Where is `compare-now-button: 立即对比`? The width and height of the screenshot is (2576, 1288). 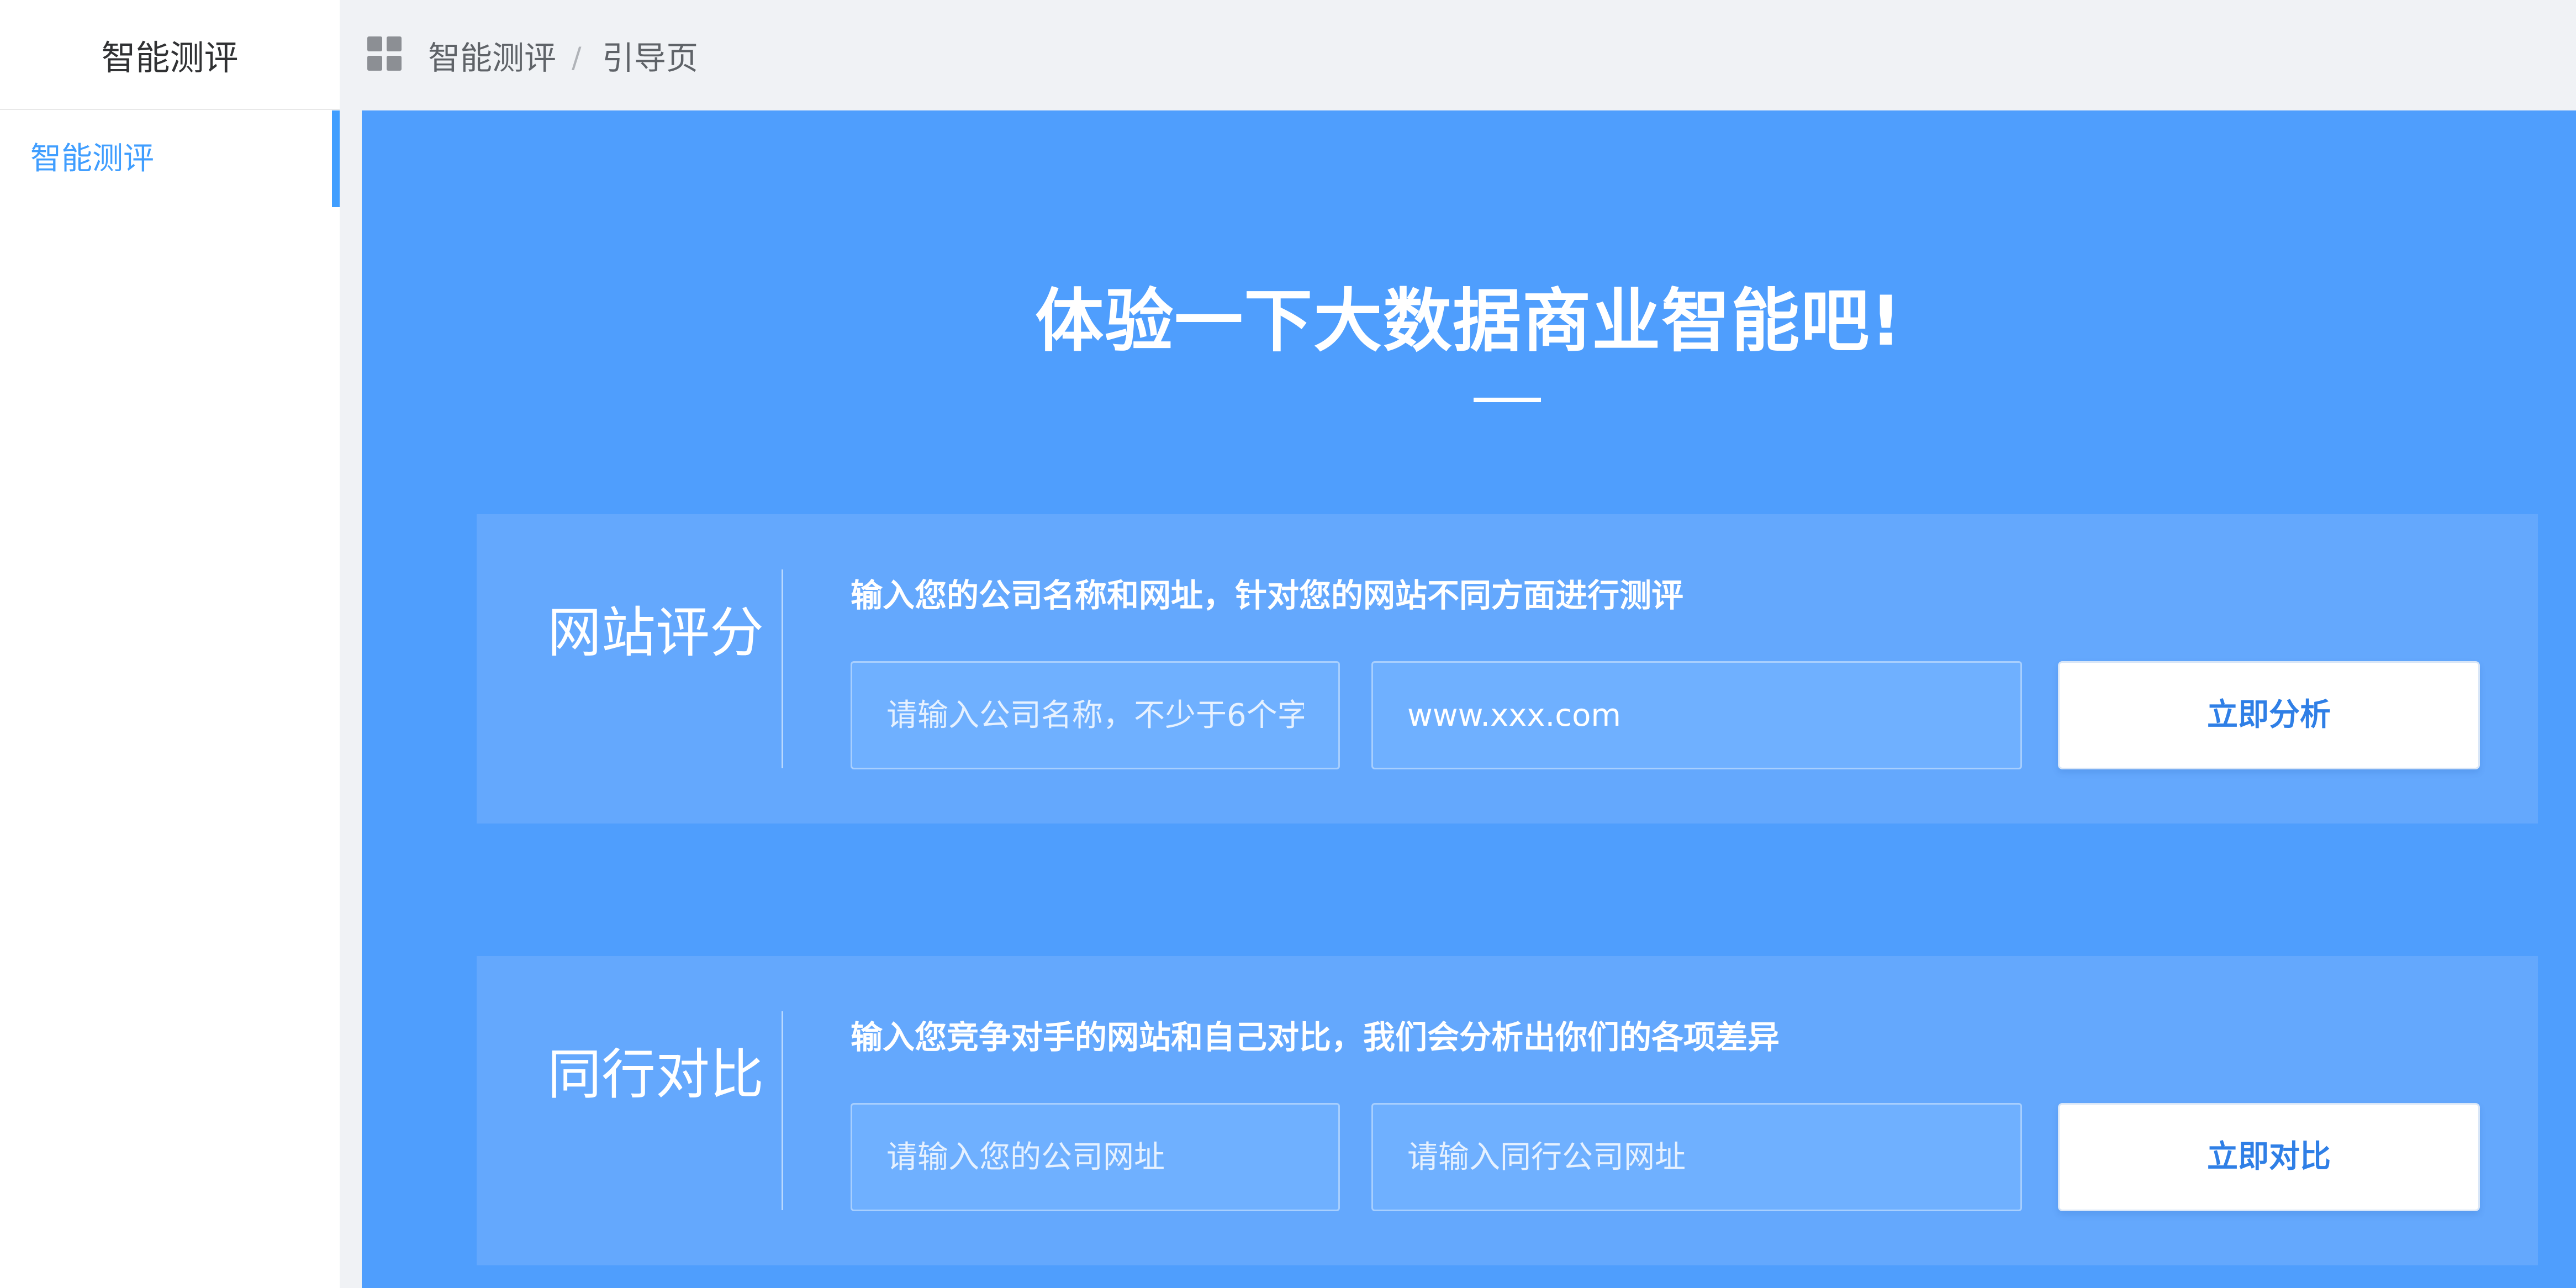 compare-now-button: 立即对比 is located at coordinates (2269, 1157).